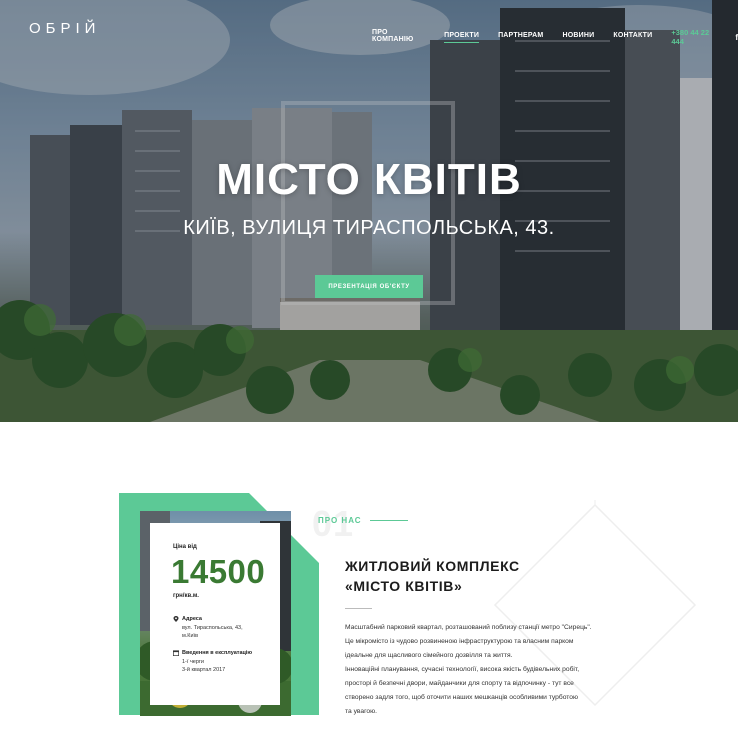 The width and height of the screenshot is (738, 750). Describe the element at coordinates (389, 520) in the screenshot. I see `section-label-line` at that location.